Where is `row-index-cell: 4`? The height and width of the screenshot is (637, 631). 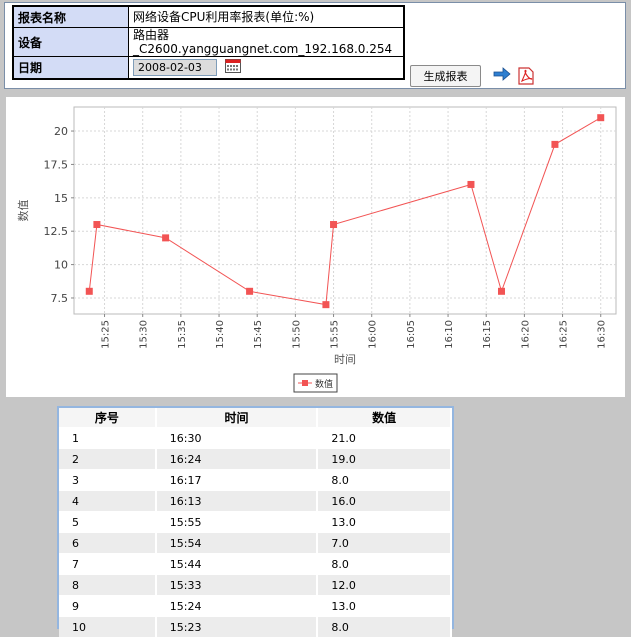
row-index-cell: 4 is located at coordinates (107, 501).